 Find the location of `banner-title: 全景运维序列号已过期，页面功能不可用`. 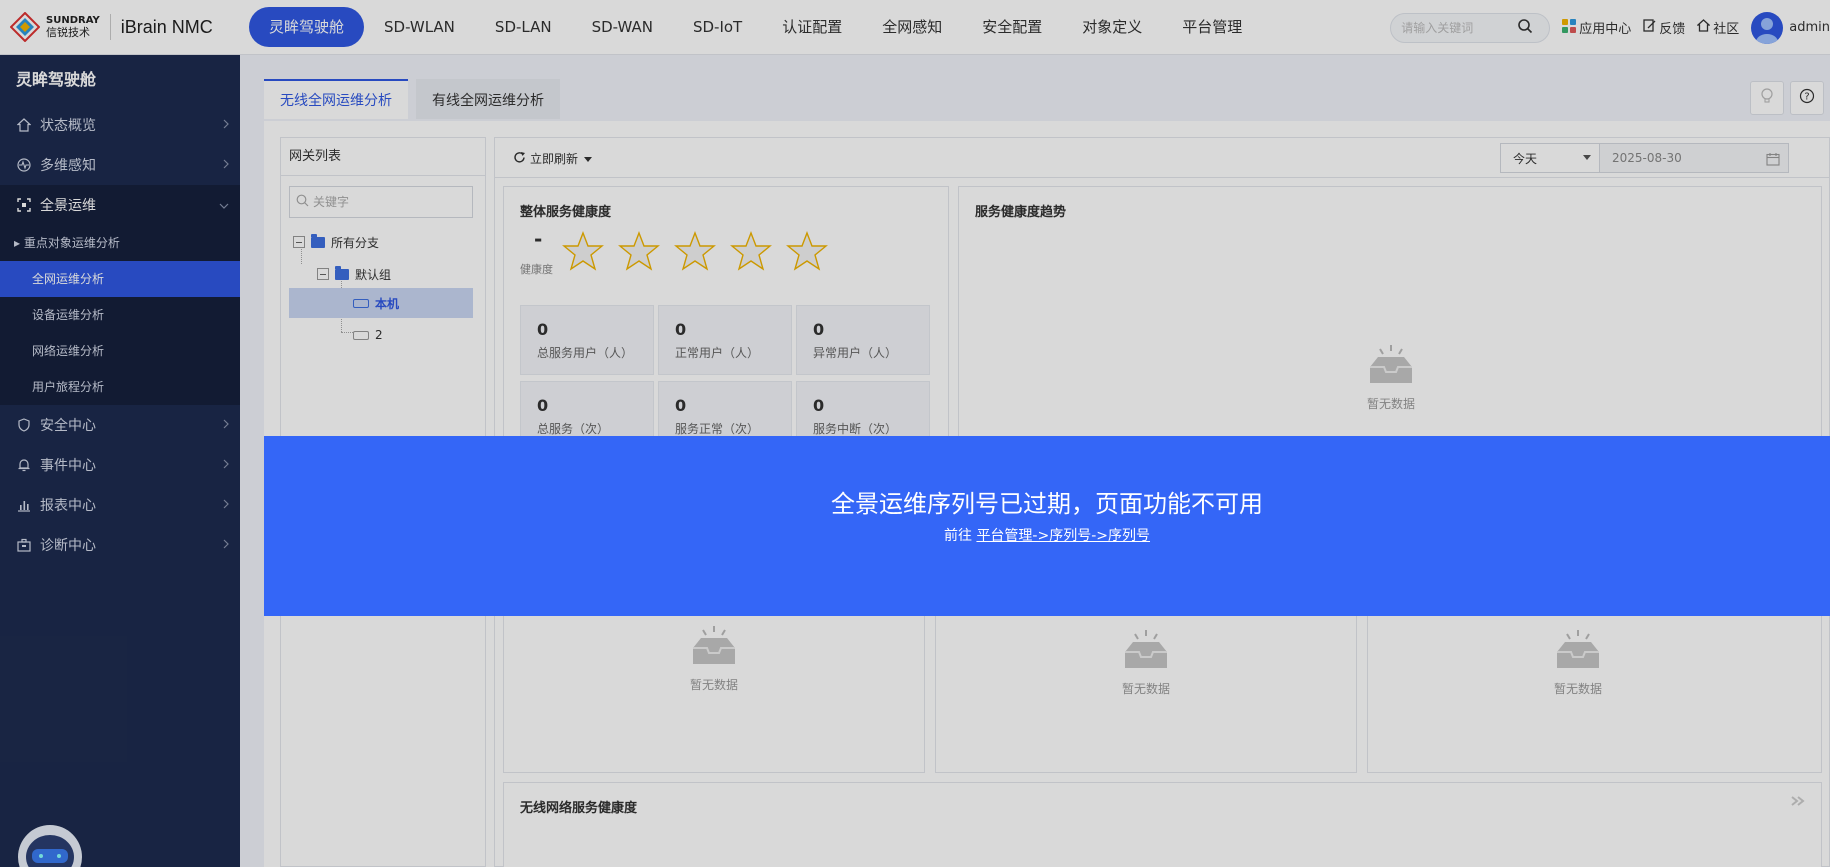

banner-title: 全景运维序列号已过期，页面功能不可用 is located at coordinates (1047, 504).